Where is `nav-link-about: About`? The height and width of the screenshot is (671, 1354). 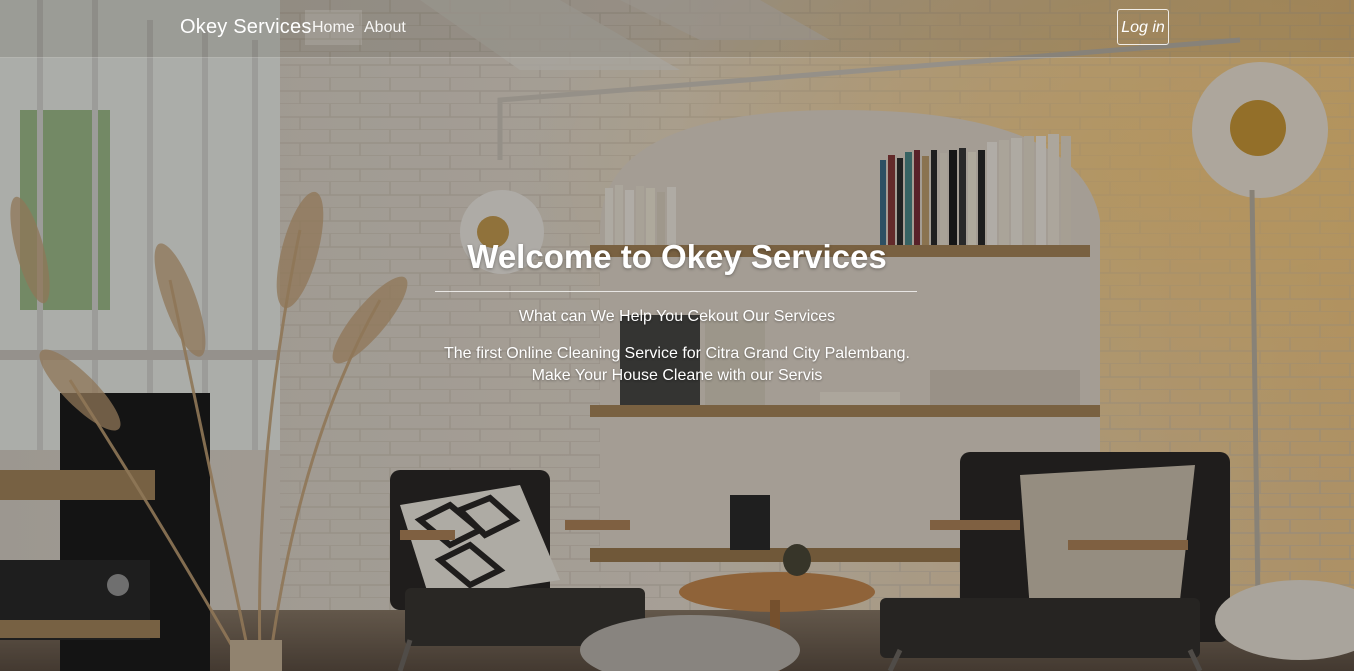
nav-link-about: About is located at coordinates (385, 27).